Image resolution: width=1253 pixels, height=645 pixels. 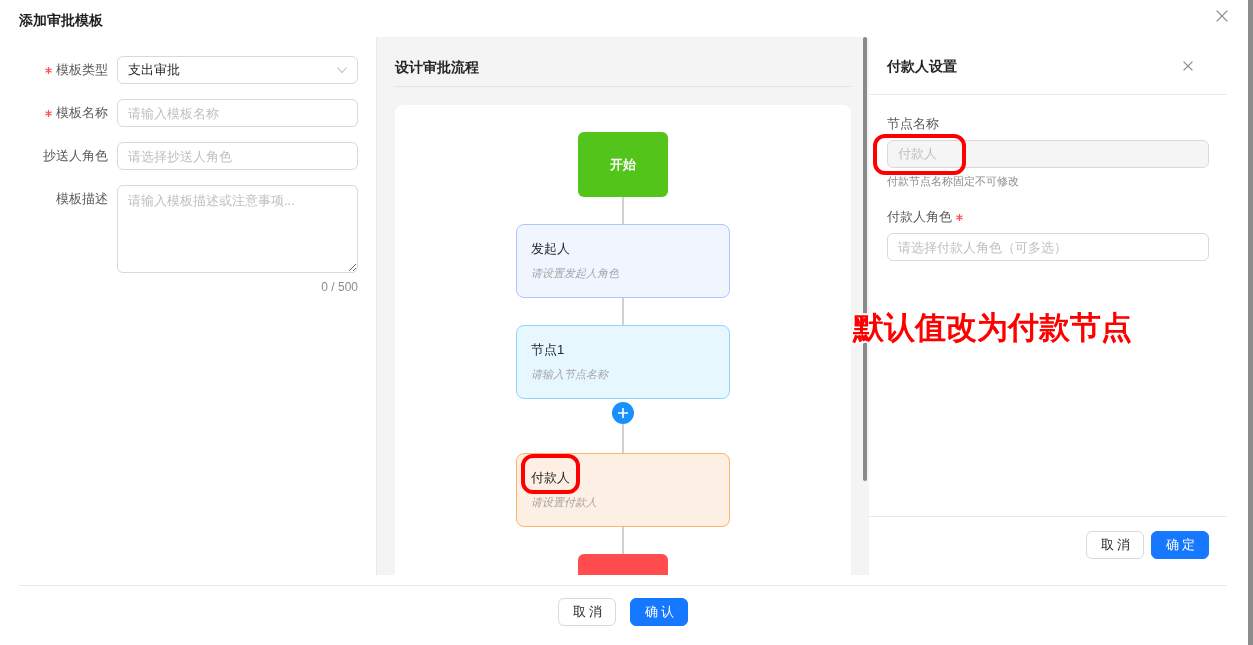 What do you see at coordinates (339, 287) in the screenshot?
I see `character-counter: 0 / 500` at bounding box center [339, 287].